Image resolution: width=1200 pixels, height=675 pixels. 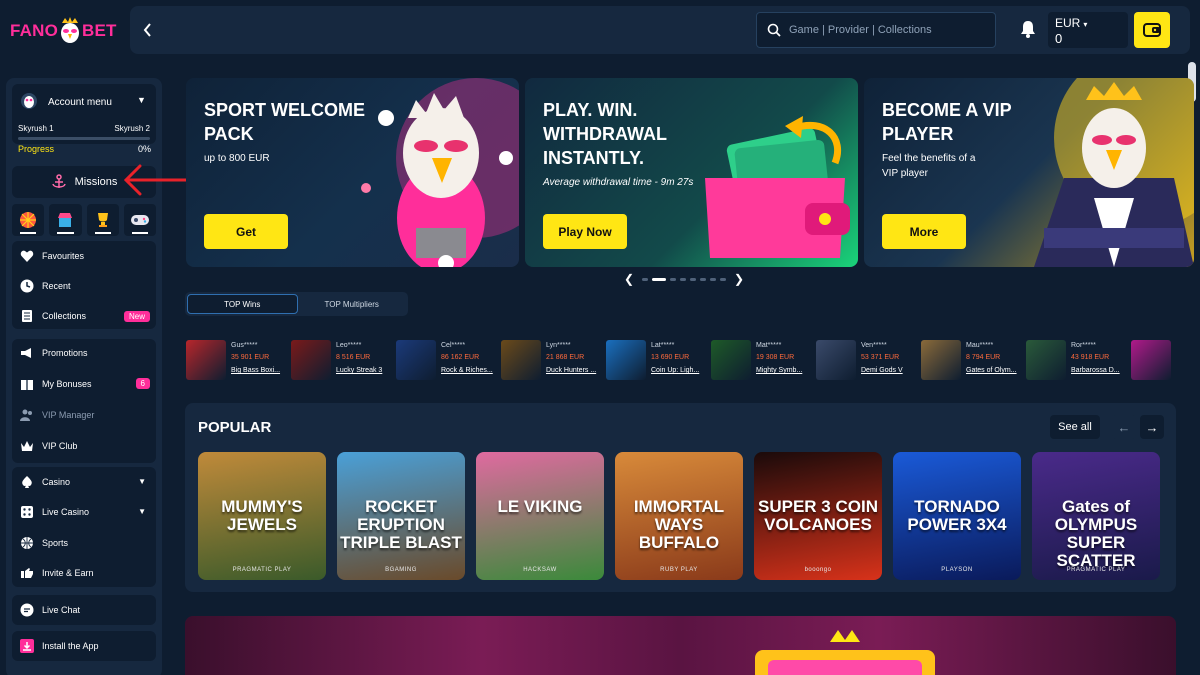 What do you see at coordinates (460, 357) in the screenshot?
I see `win-amount: 86 162 EUR` at bounding box center [460, 357].